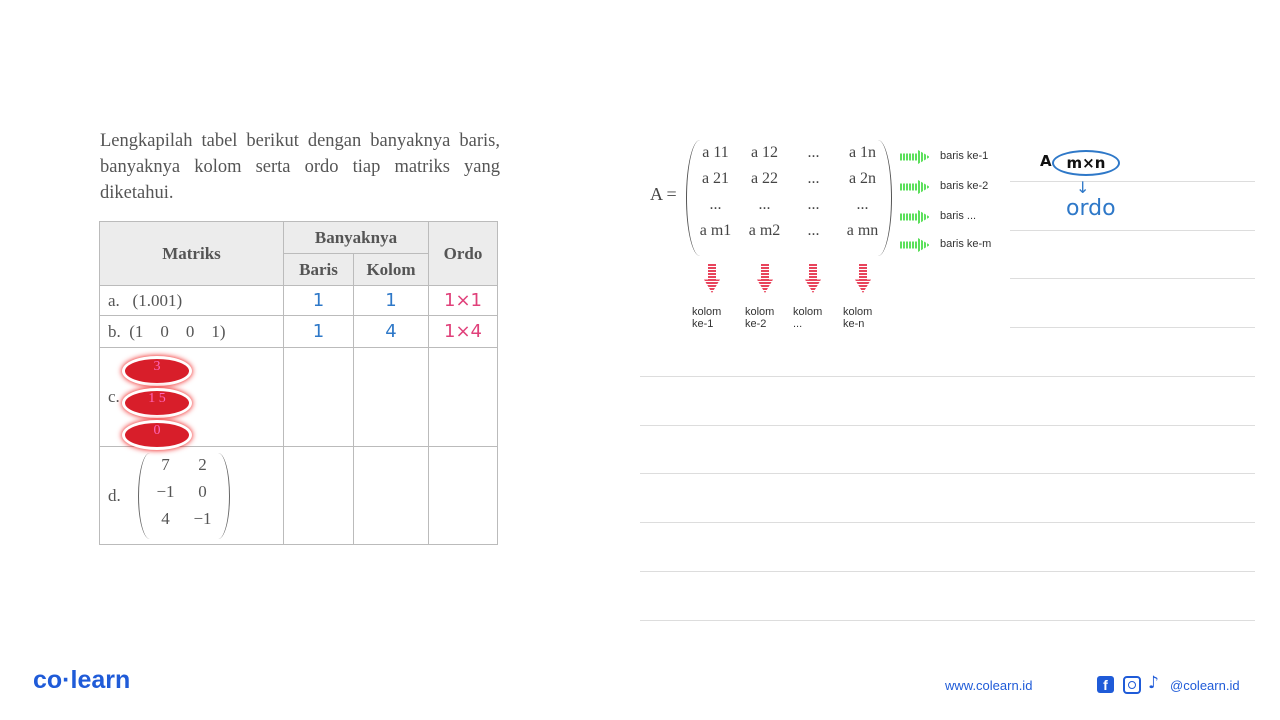 The image size is (1280, 720). Describe the element at coordinates (964, 186) in the screenshot. I see `row-label: baris ke-2` at that location.